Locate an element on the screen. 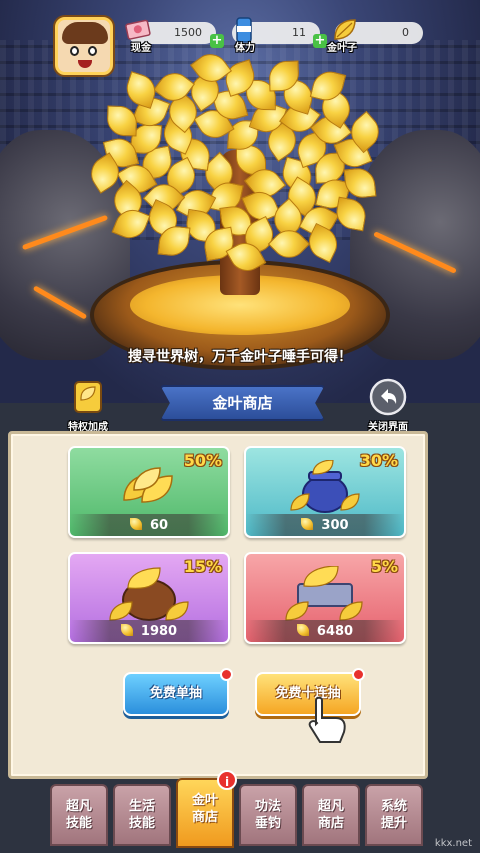  privilege-bonus-button: 特权加成 is located at coordinates (88, 405).